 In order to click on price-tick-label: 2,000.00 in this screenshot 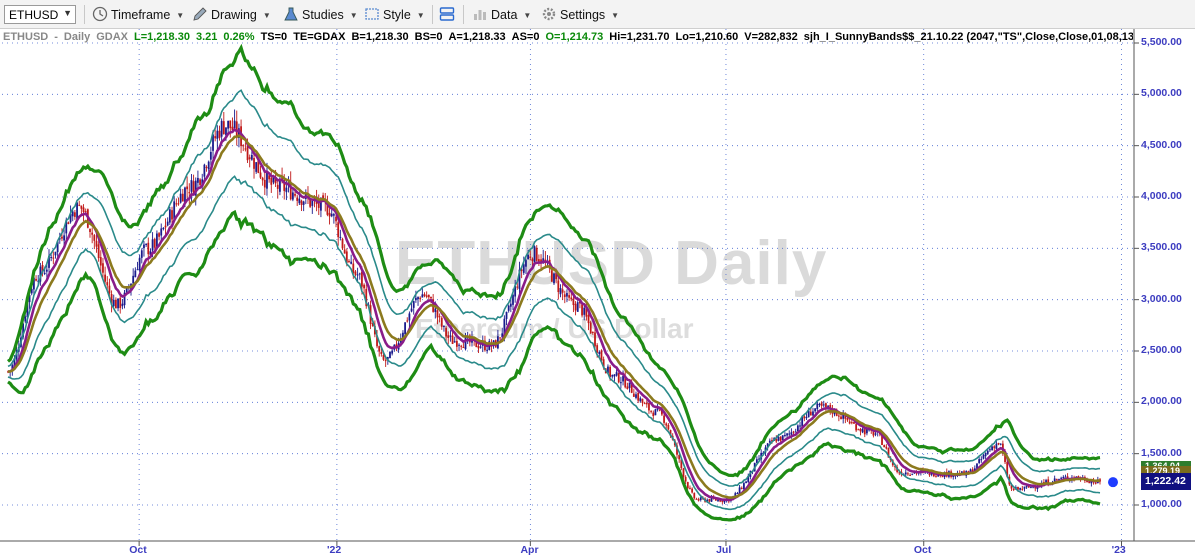, I will do `click(1161, 401)`.